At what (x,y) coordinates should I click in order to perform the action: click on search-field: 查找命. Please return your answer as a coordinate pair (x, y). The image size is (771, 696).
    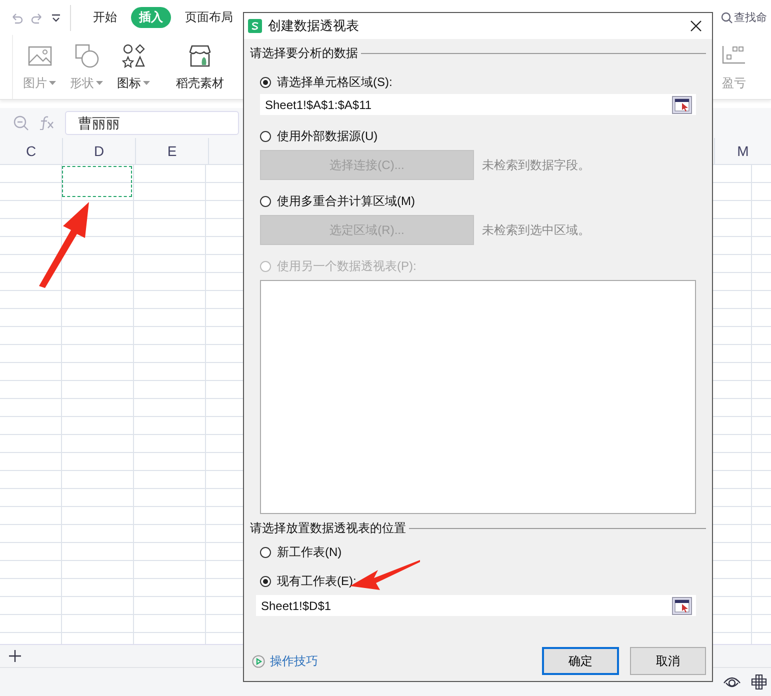
    Looking at the image, I should click on (744, 17).